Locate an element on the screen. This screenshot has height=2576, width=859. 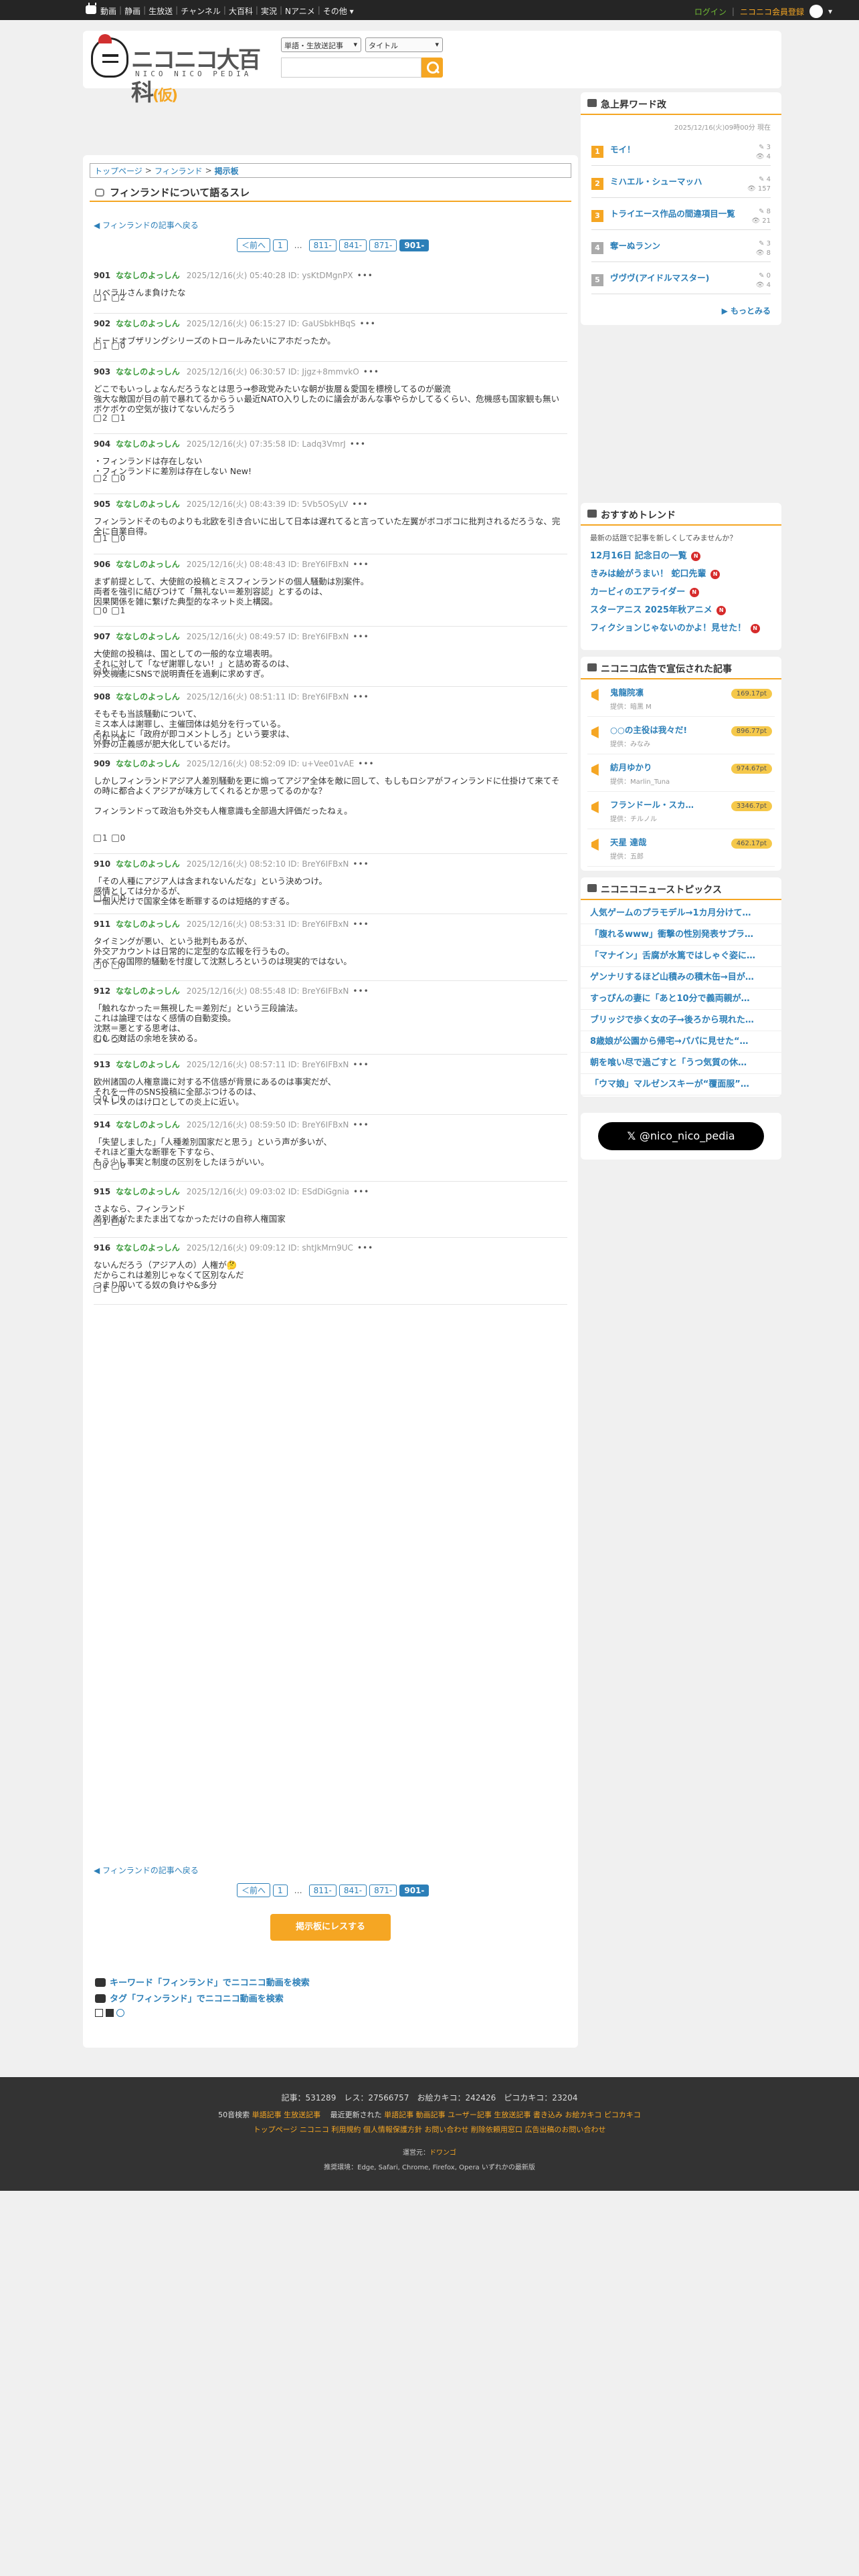
pager-page: 1 is located at coordinates (280, 1891).